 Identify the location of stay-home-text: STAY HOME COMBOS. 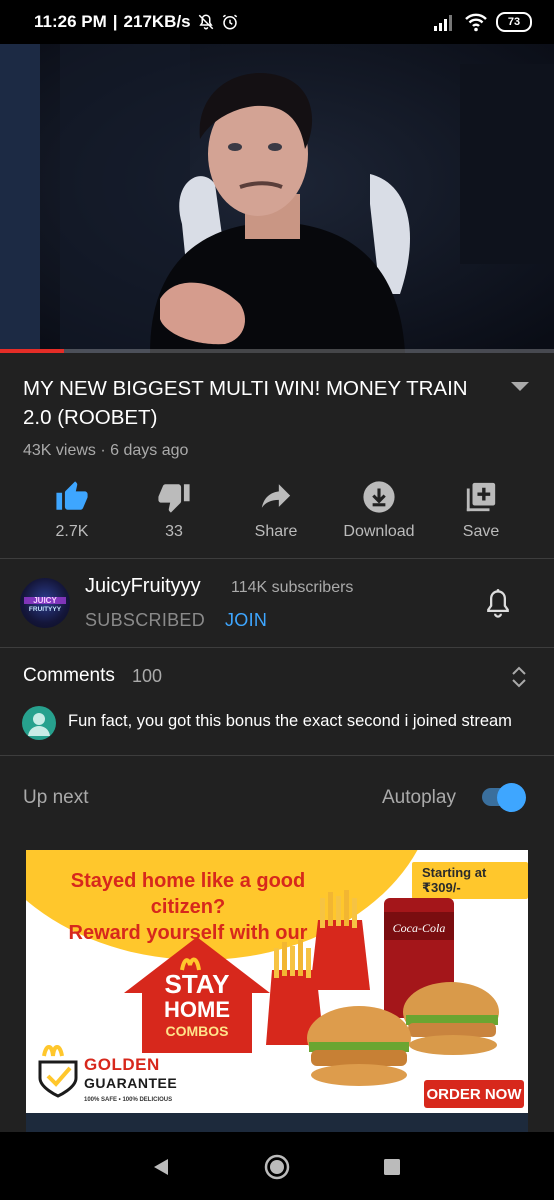
(197, 1005).